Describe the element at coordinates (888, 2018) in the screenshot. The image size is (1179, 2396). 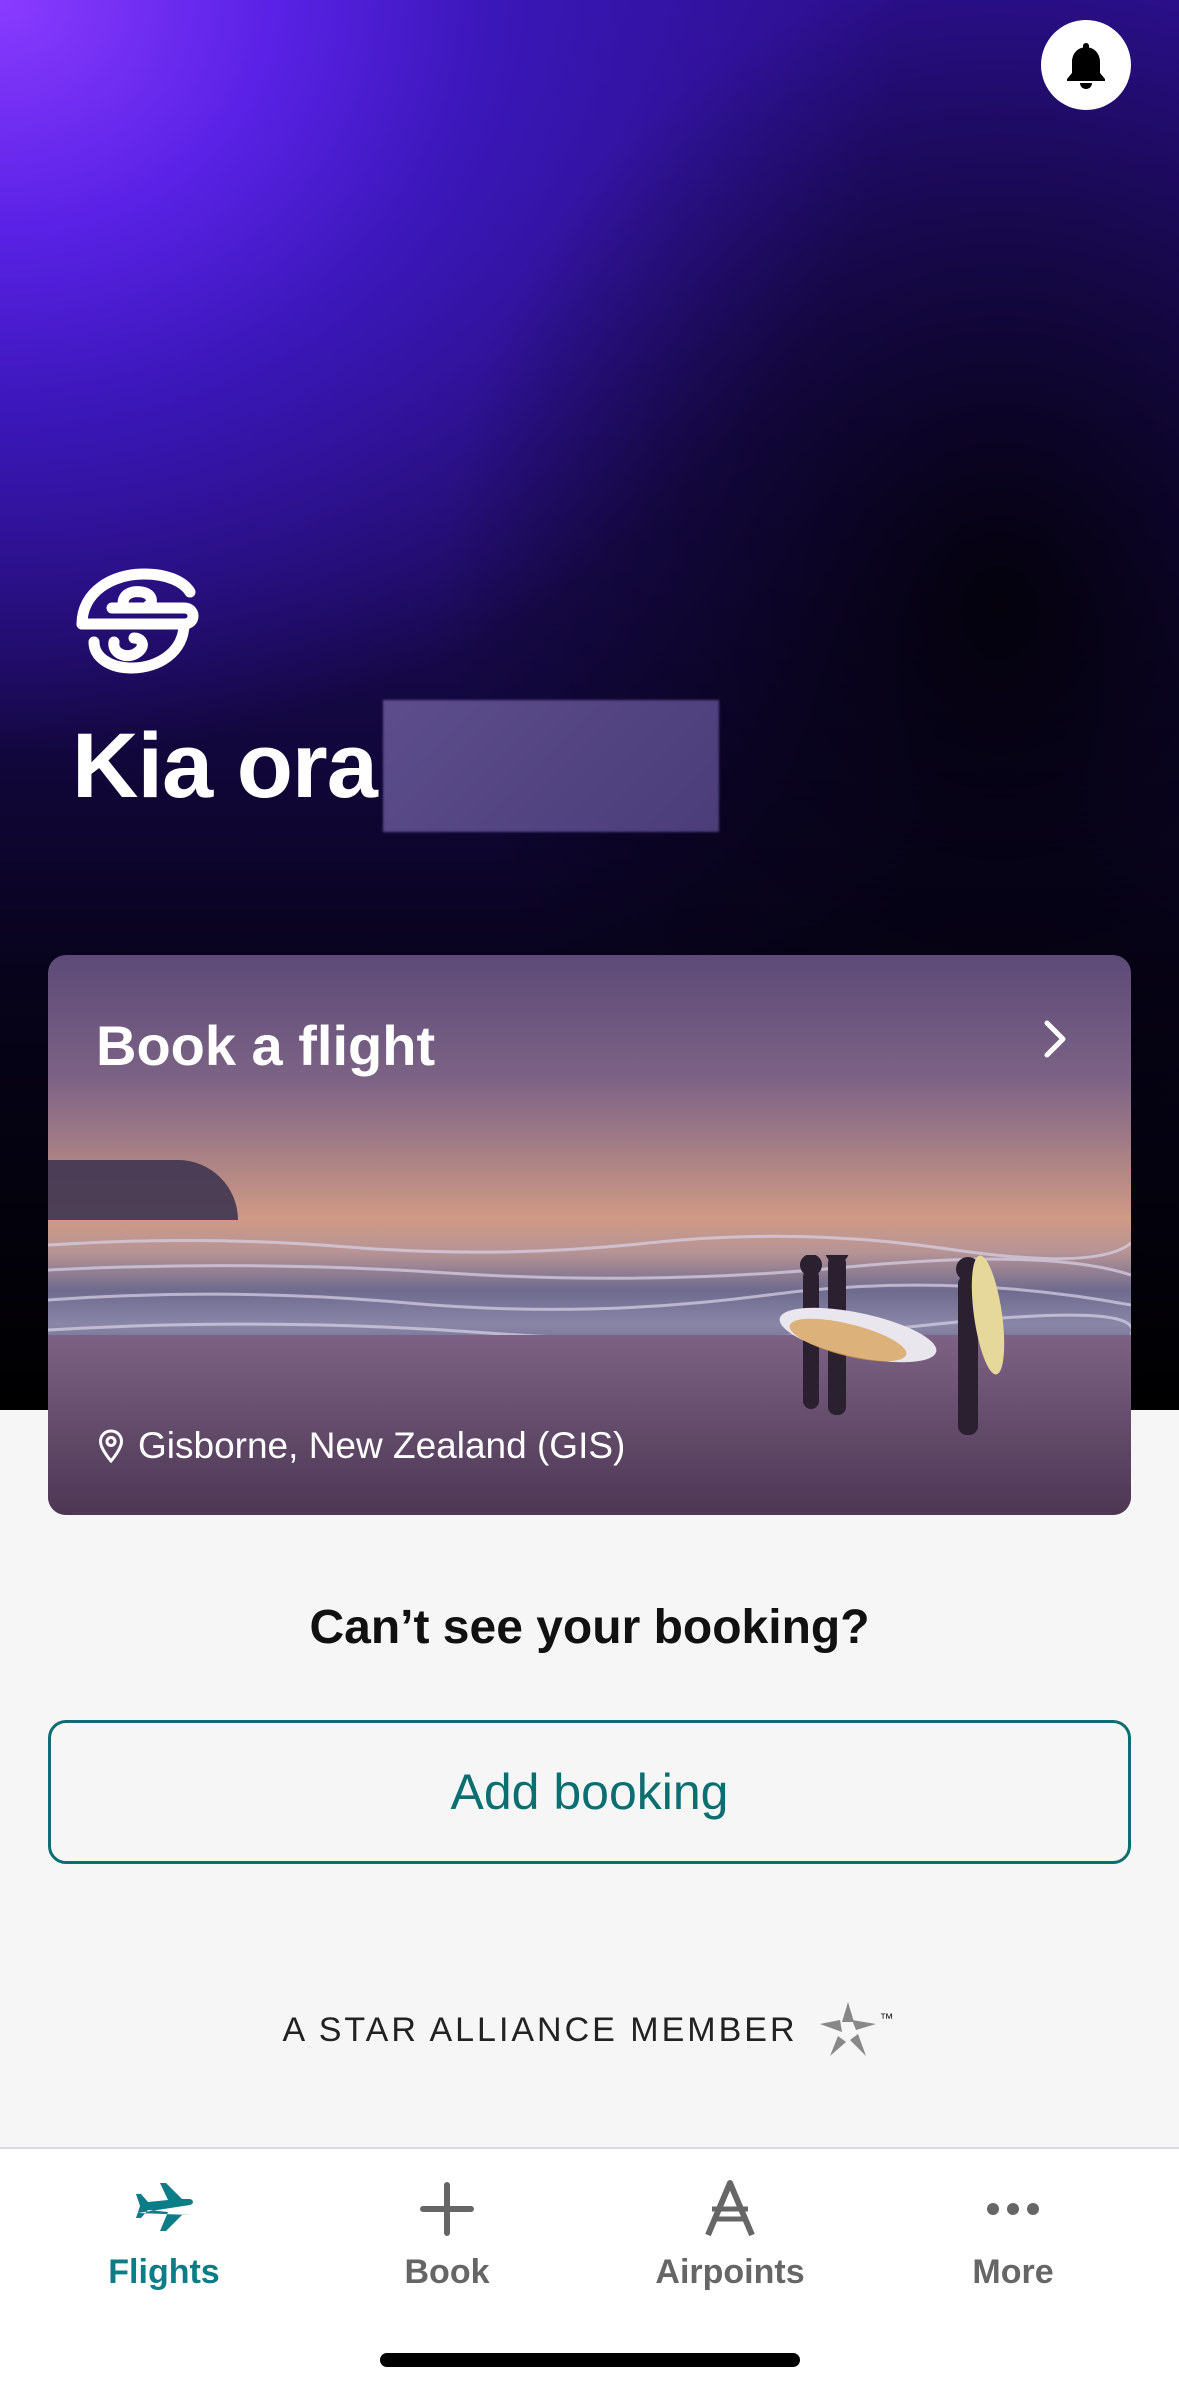
I see `trademark: ™` at that location.